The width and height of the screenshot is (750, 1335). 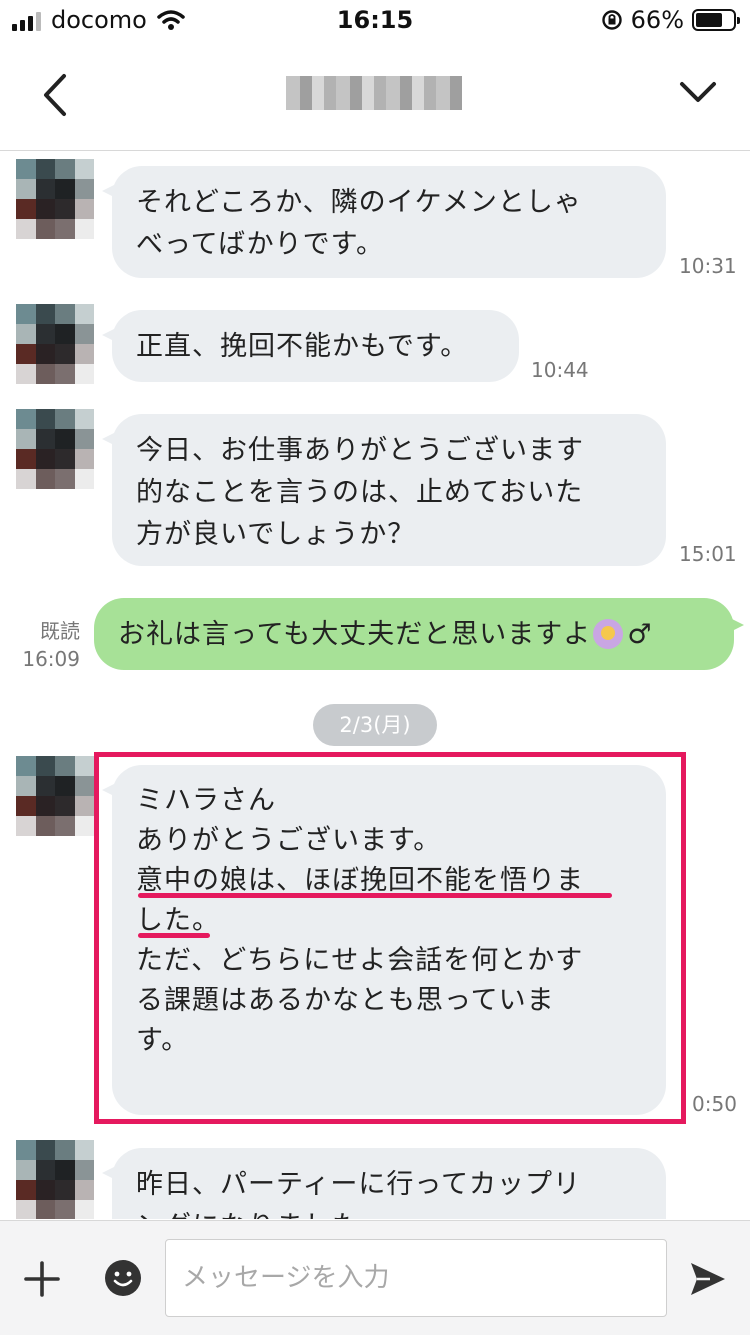 What do you see at coordinates (56, 95) in the screenshot?
I see `chevron-left-icon` at bounding box center [56, 95].